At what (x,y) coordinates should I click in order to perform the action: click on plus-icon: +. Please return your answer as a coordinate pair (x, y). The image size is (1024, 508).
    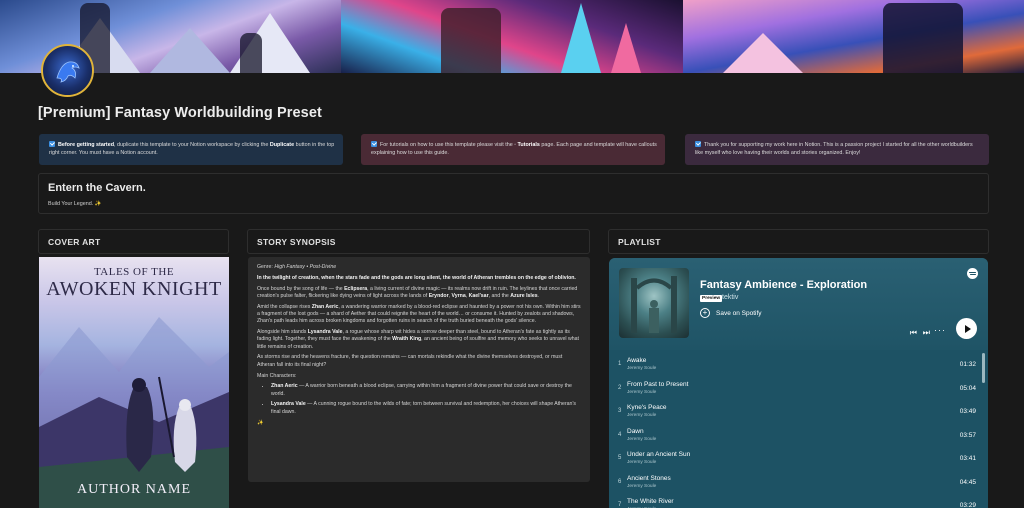
    Looking at the image, I should click on (705, 313).